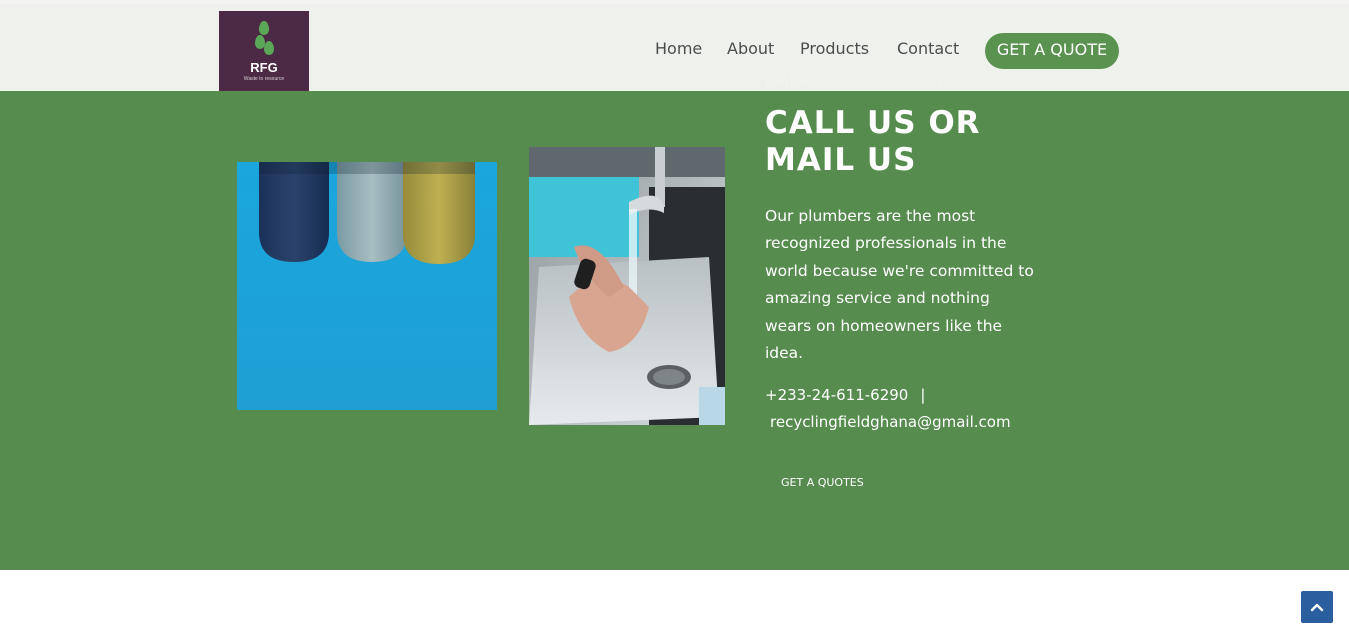  What do you see at coordinates (873, 141) in the screenshot?
I see `section-title: CALL US OR MAIL US` at bounding box center [873, 141].